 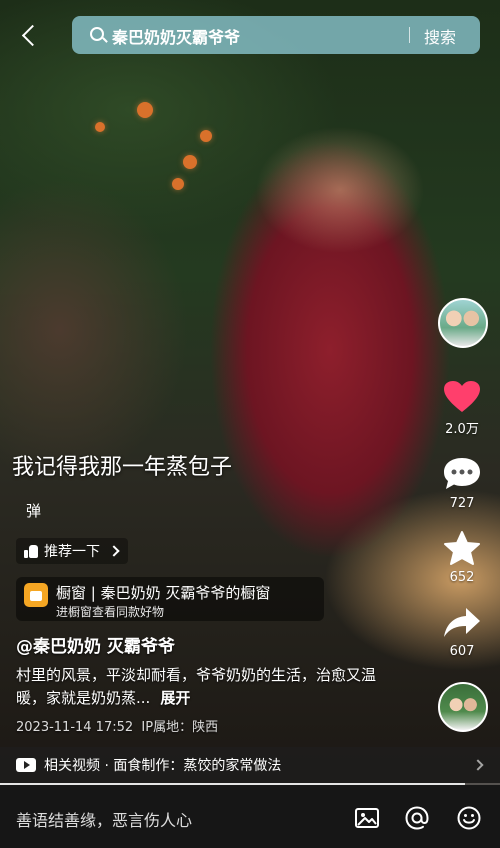 What do you see at coordinates (462, 548) in the screenshot?
I see `star-icon` at bounding box center [462, 548].